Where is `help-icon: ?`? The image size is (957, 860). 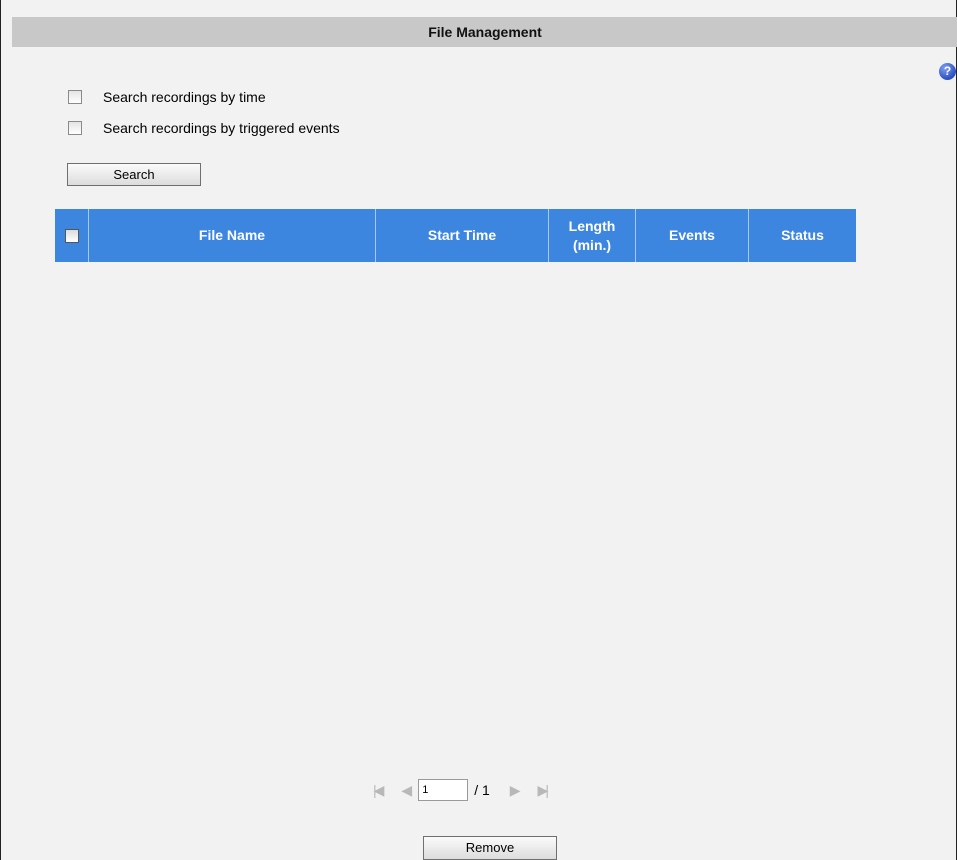
help-icon: ? is located at coordinates (947, 71).